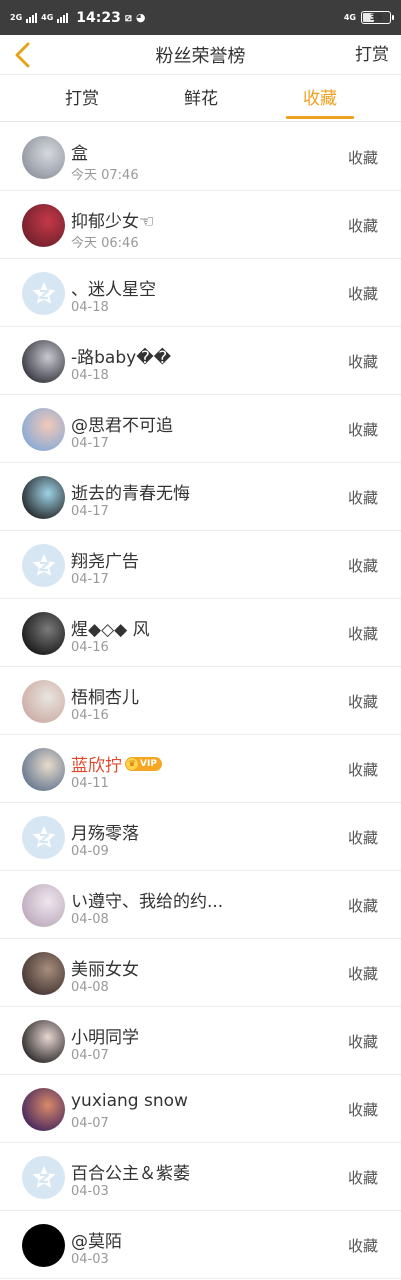 The height and width of the screenshot is (1280, 401). I want to click on list-item: 月殇零落 04-09 收藏, so click(200, 837).